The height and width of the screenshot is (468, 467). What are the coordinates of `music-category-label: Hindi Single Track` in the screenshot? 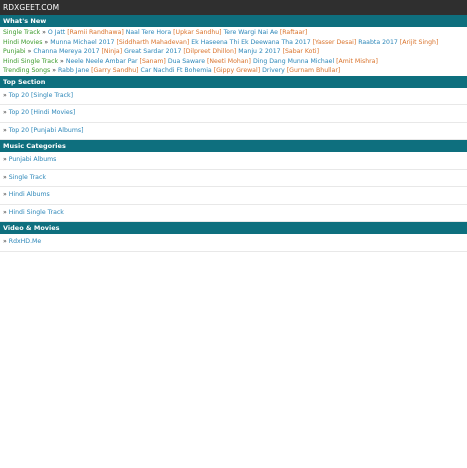 It's located at (36, 212).